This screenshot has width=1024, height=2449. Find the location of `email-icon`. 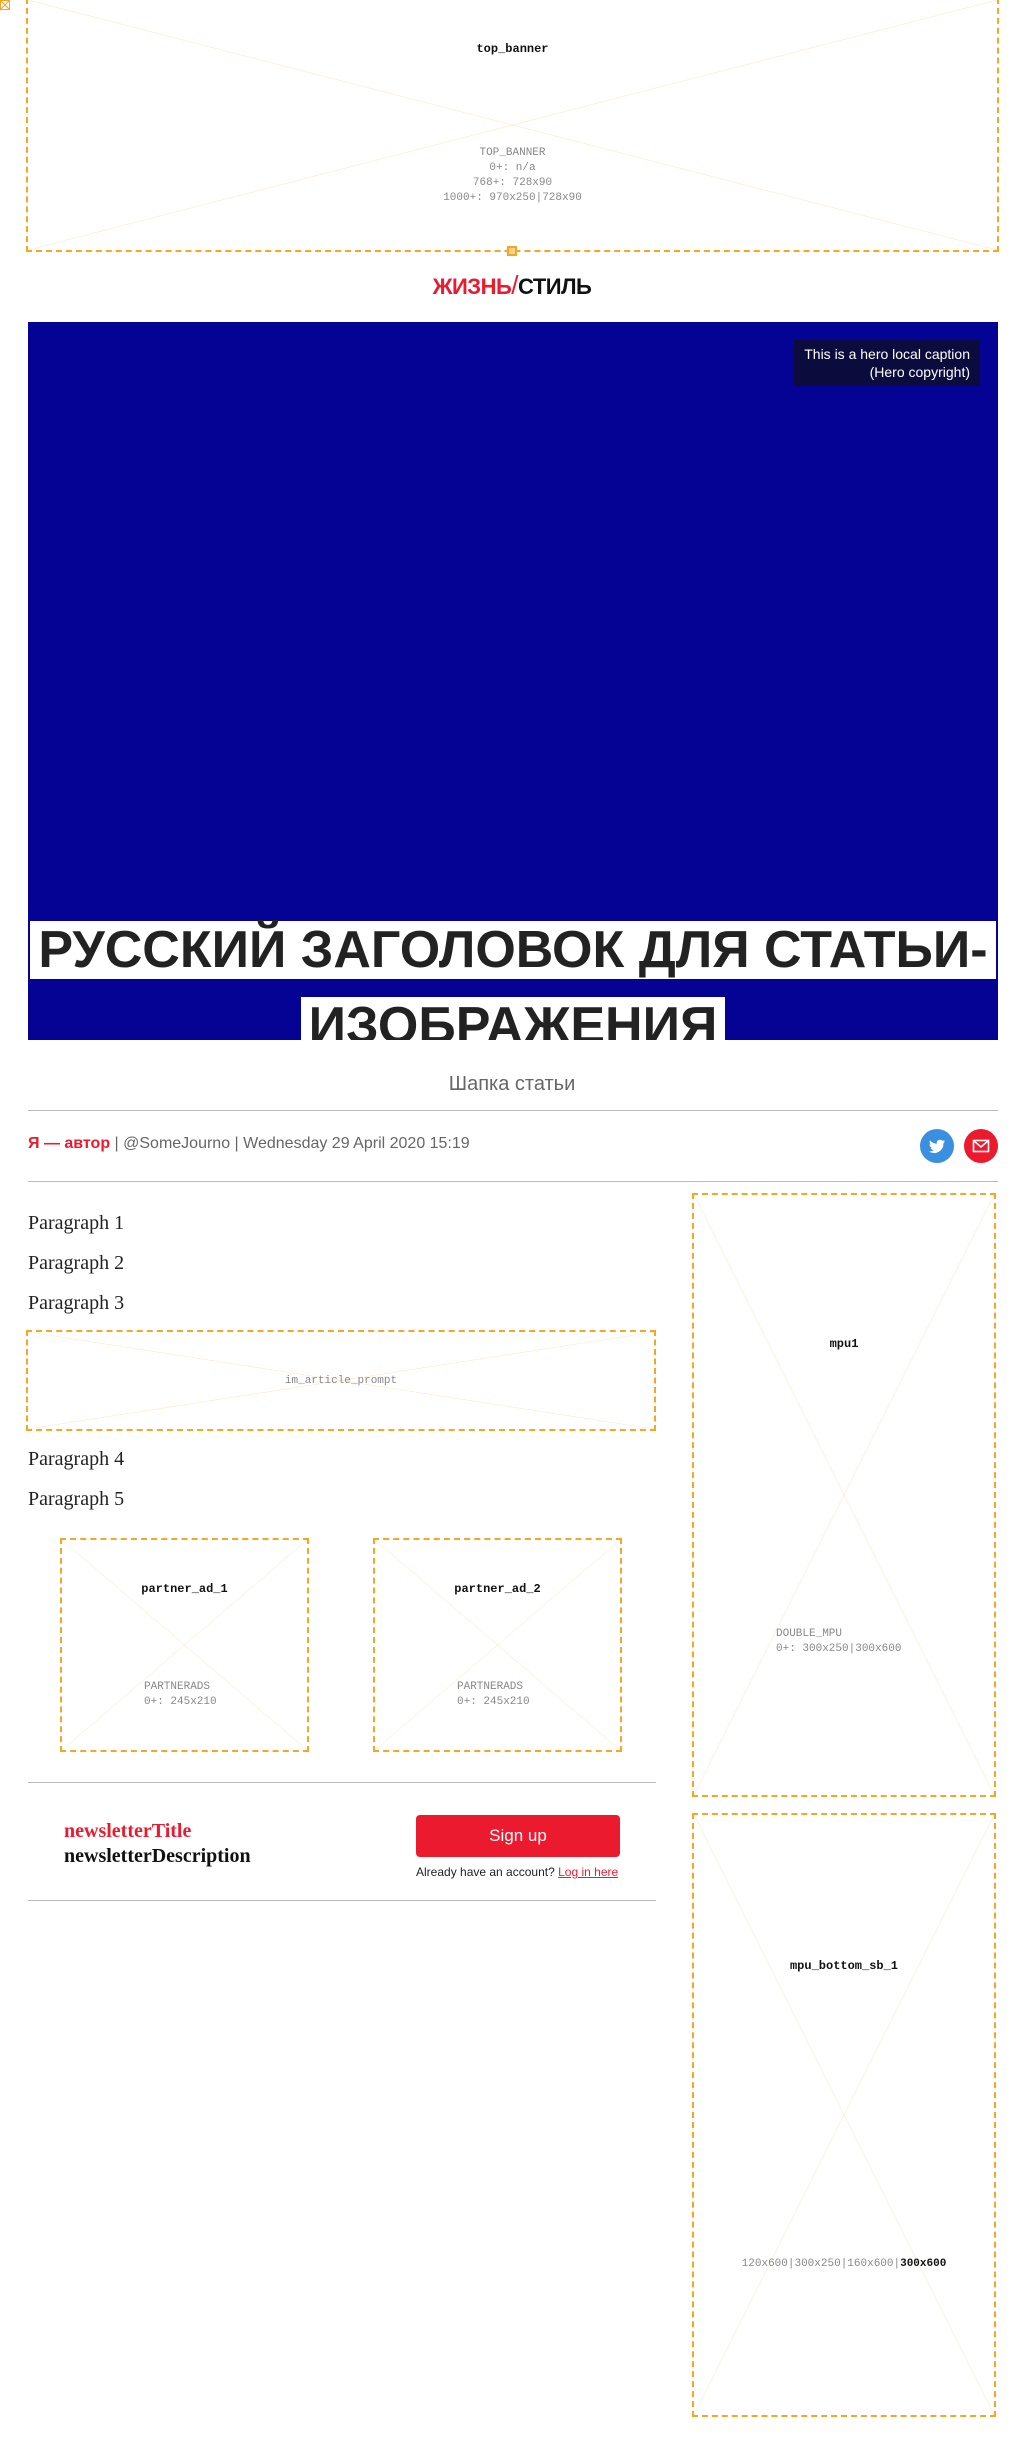

email-icon is located at coordinates (981, 1146).